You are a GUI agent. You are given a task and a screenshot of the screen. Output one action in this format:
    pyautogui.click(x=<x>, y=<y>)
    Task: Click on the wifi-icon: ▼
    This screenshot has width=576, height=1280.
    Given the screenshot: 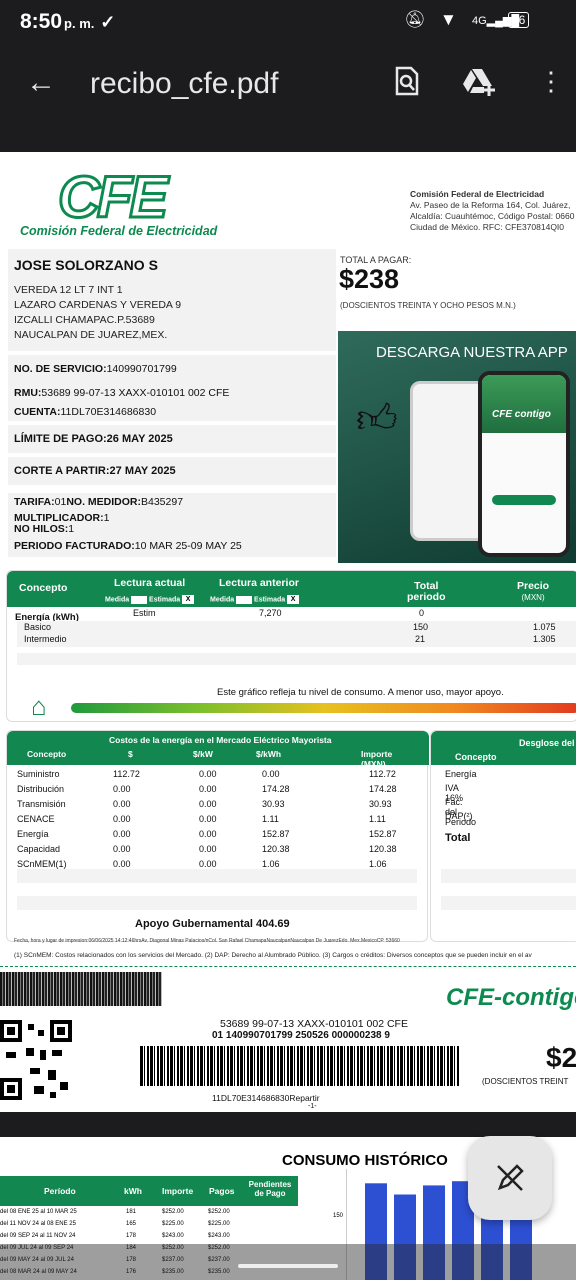 What is the action you would take?
    pyautogui.click(x=448, y=19)
    